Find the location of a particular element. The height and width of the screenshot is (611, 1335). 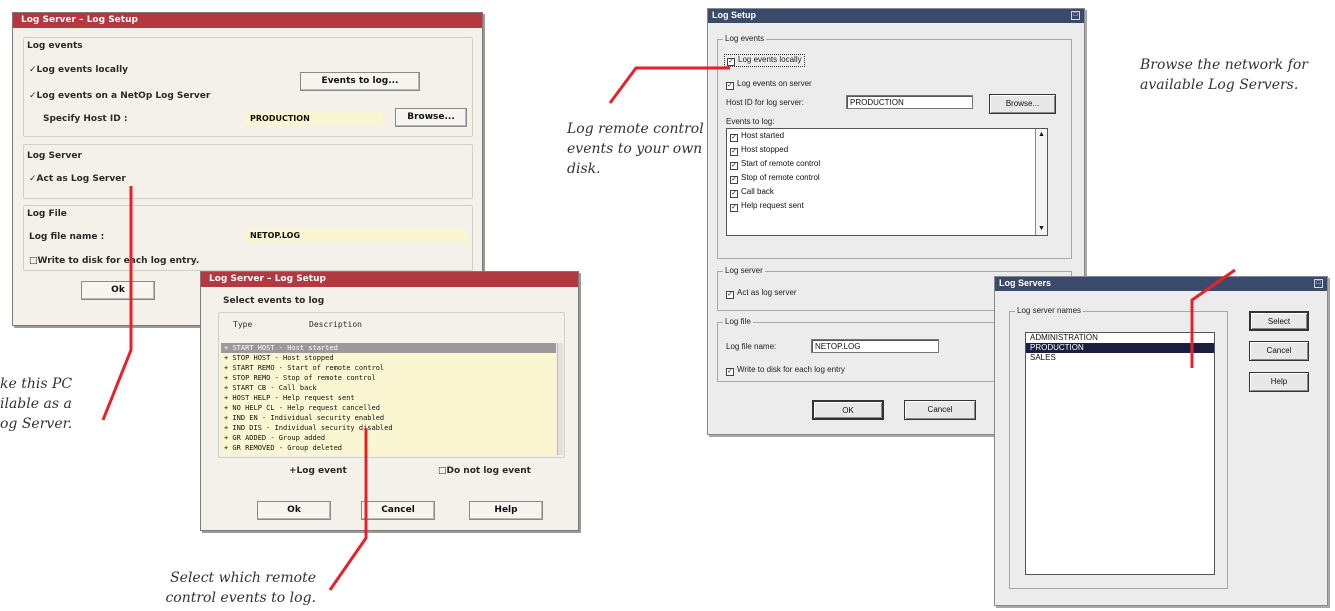

callout-line-2: events to your own is located at coordinates (635, 149).